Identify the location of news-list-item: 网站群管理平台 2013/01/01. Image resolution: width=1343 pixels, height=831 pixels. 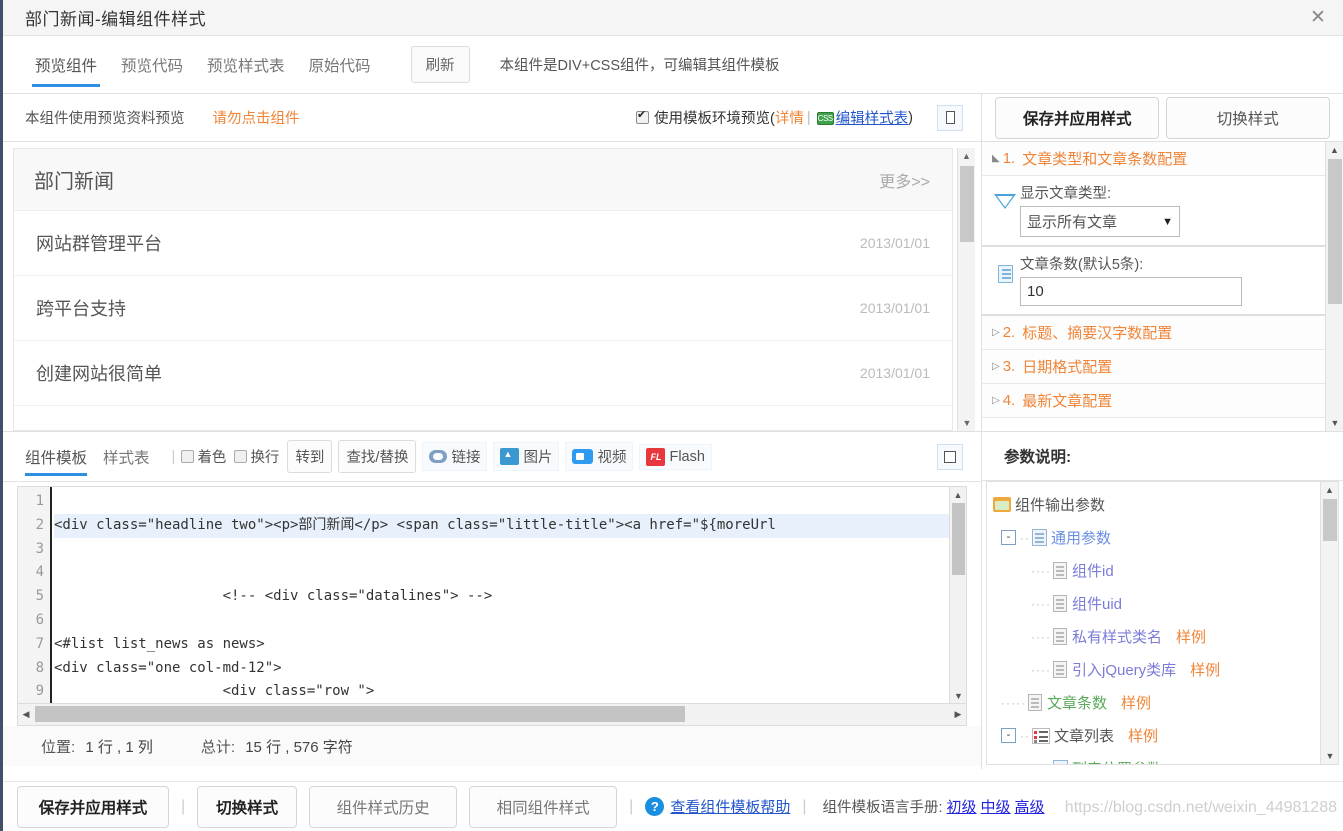
(483, 243).